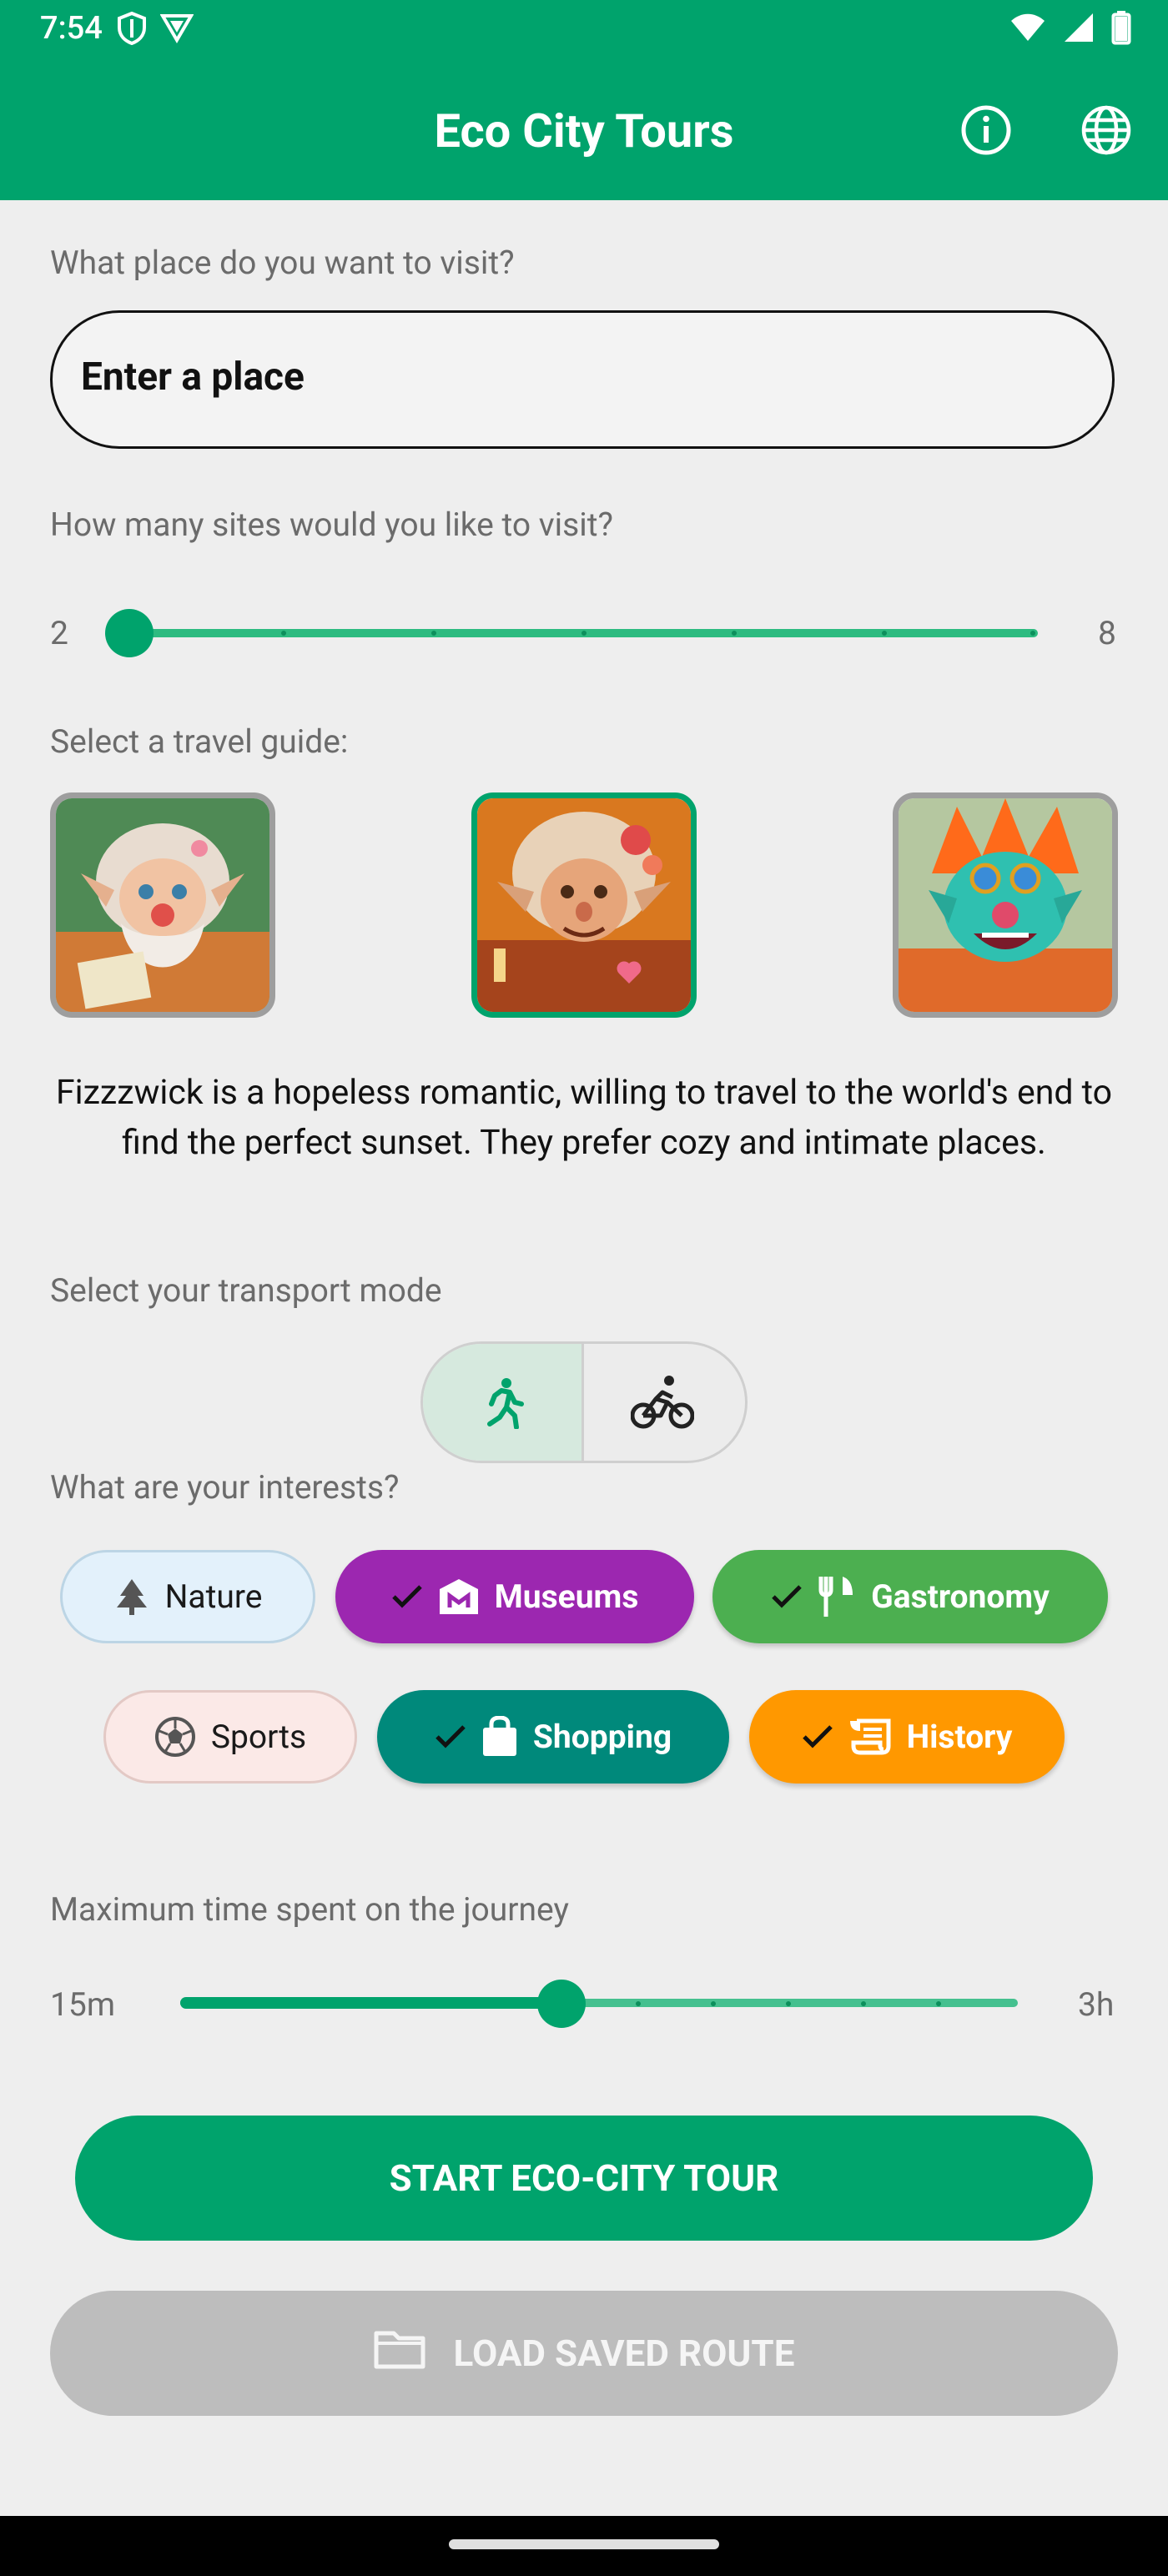  Describe the element at coordinates (225, 1487) in the screenshot. I see `interests-label: What are your interests?` at that location.